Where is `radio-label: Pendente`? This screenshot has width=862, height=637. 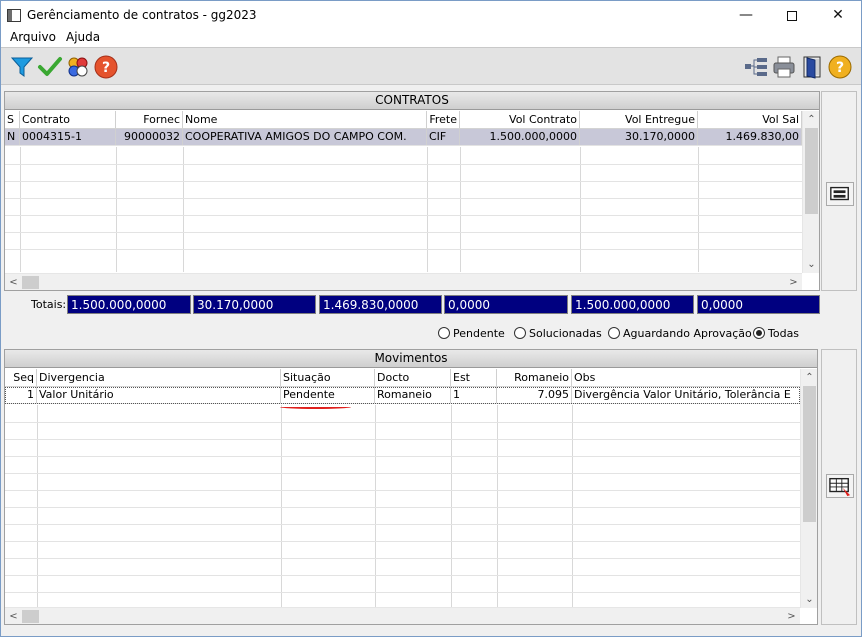 radio-label: Pendente is located at coordinates (479, 333).